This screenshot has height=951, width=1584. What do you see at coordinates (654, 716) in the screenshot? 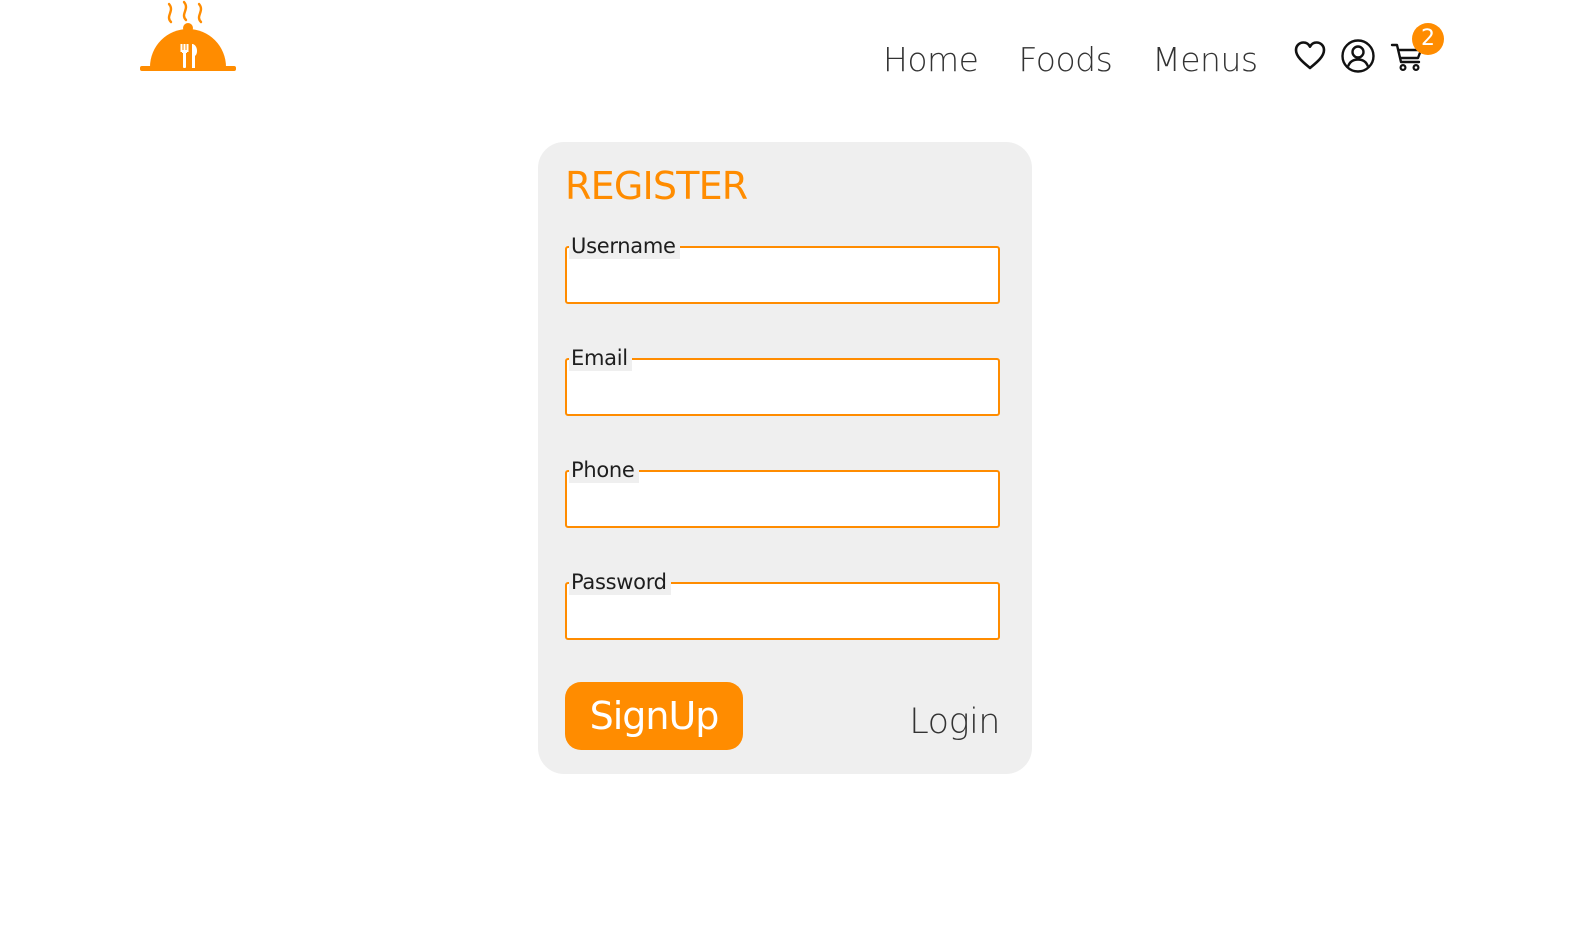
I see `signup-button: SignUp` at bounding box center [654, 716].